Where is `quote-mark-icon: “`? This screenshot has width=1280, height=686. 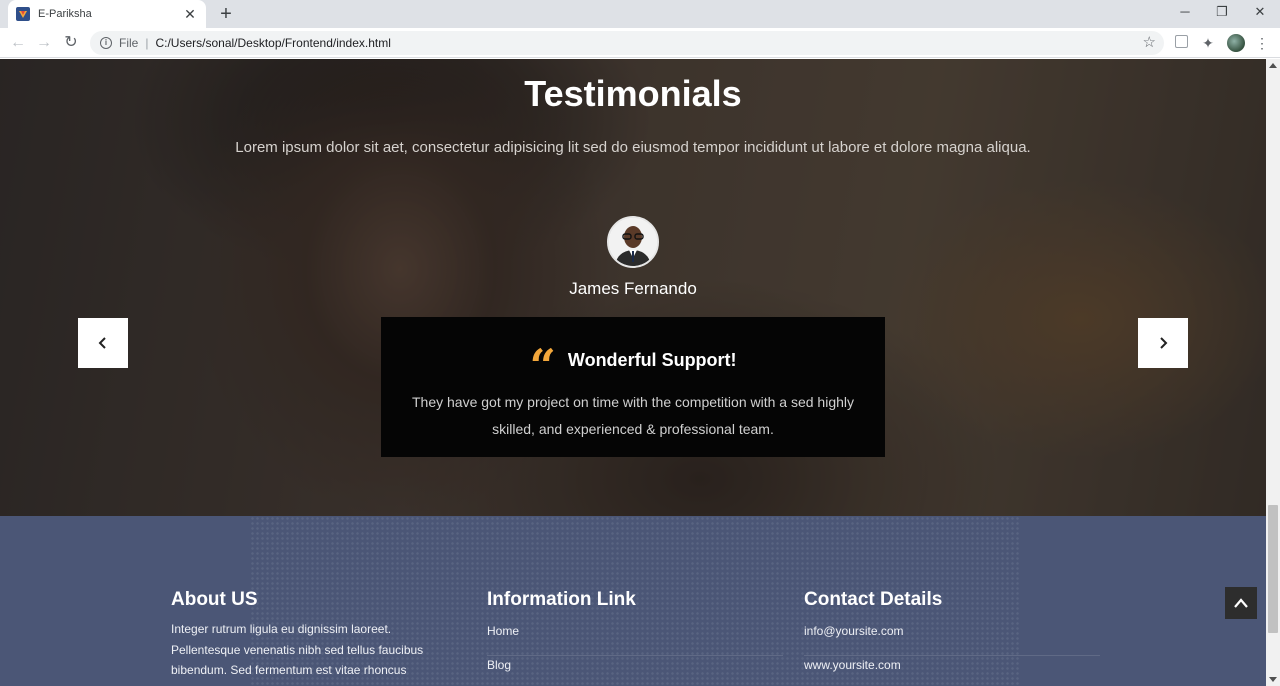
quote-mark-icon: “ is located at coordinates (542, 366).